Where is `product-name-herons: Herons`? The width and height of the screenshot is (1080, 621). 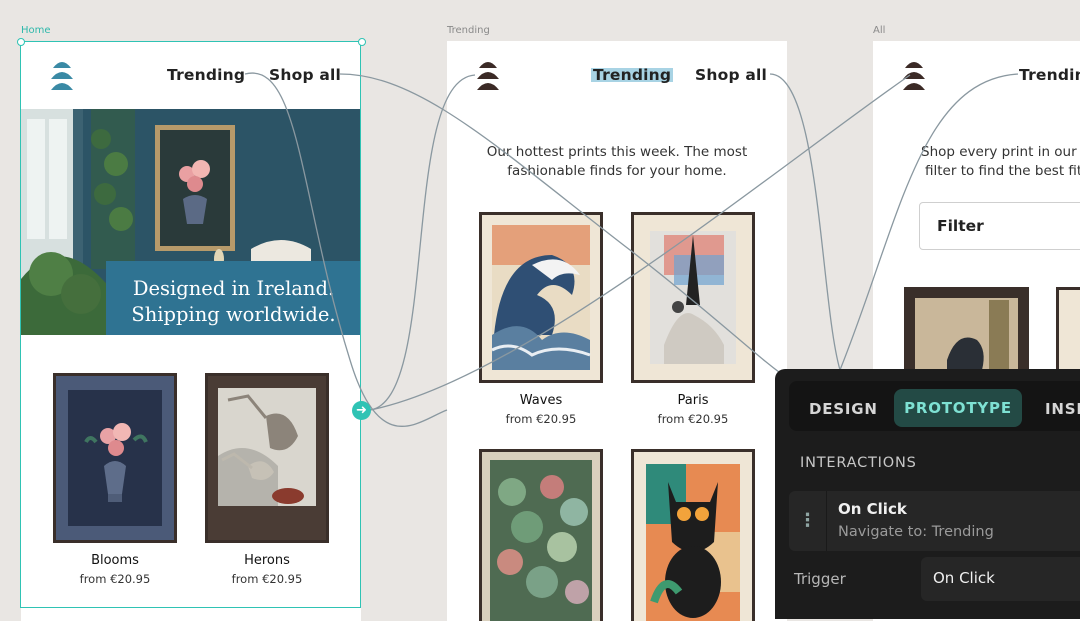 product-name-herons: Herons is located at coordinates (267, 560).